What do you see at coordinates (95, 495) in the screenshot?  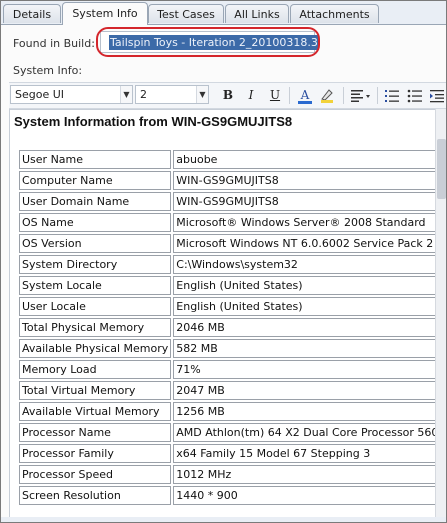 I see `info-key-cell: Screen Resolution` at bounding box center [95, 495].